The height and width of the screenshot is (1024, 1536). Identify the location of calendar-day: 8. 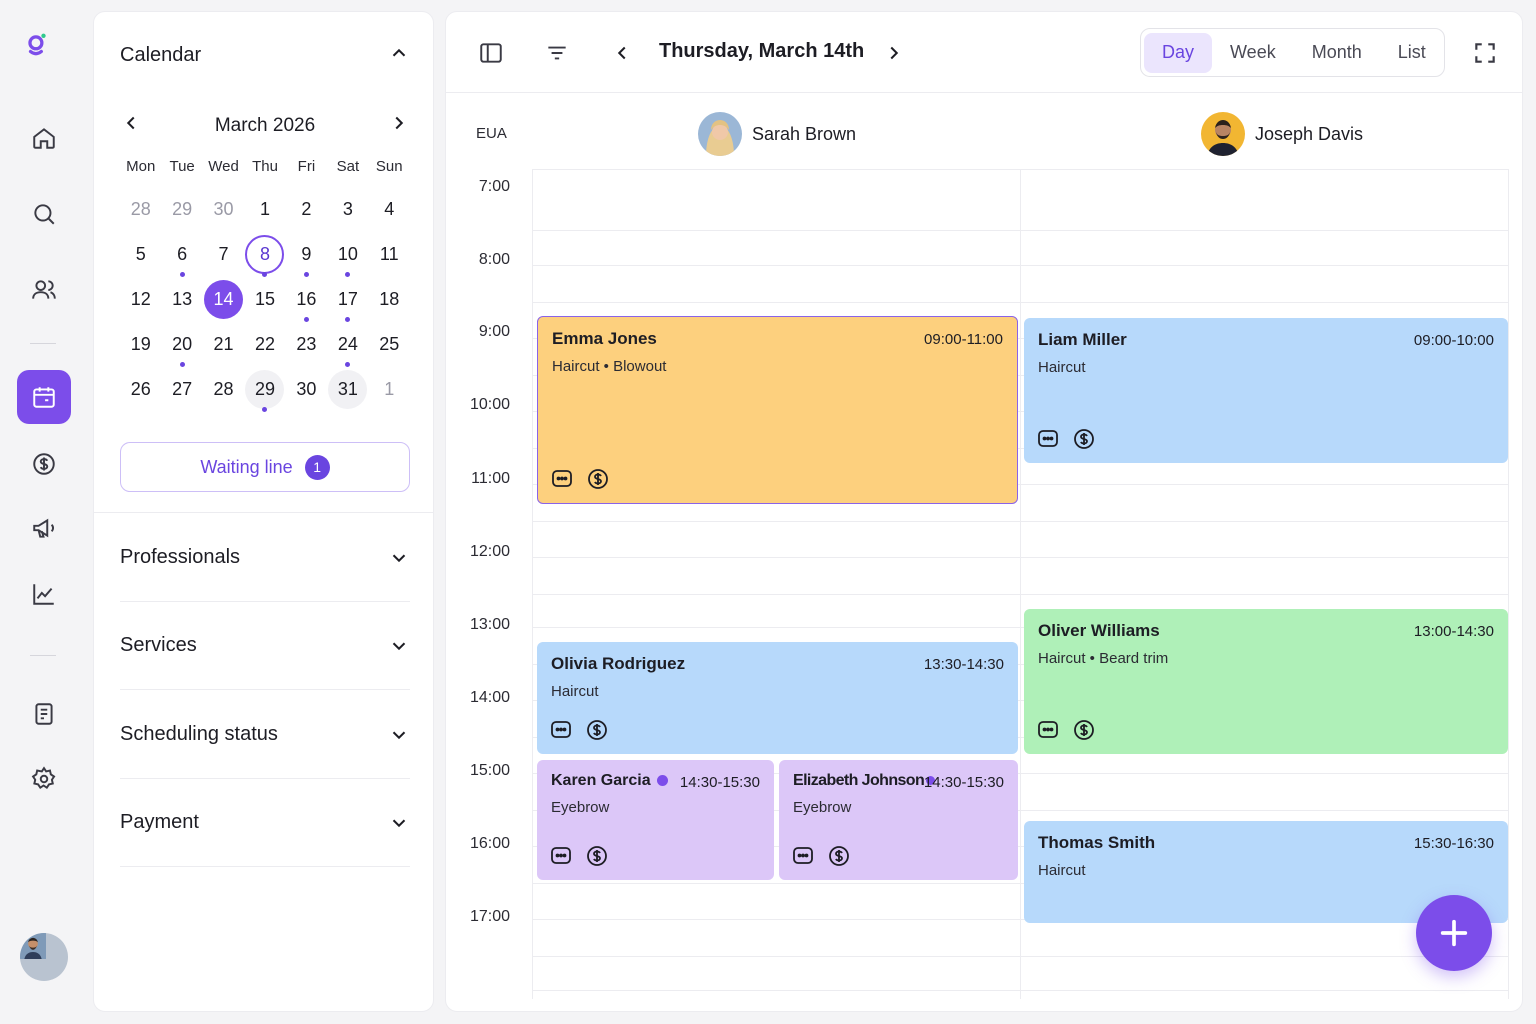
(264, 256).